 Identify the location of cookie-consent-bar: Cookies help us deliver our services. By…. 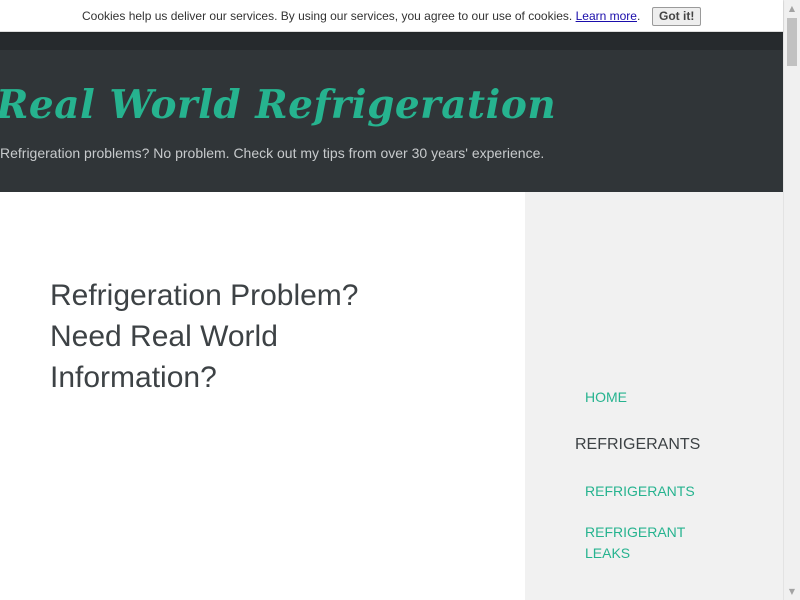
(391, 16).